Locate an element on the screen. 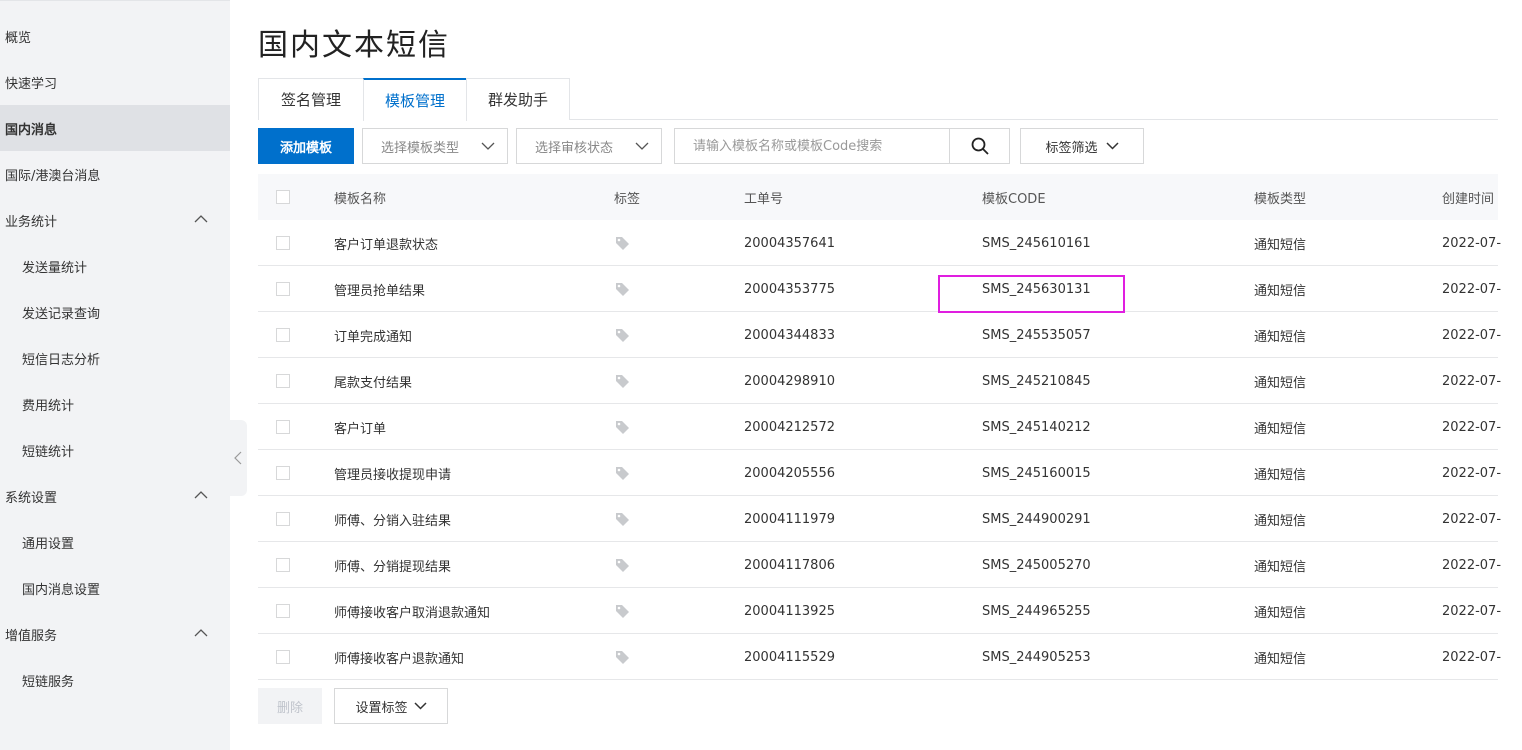 This screenshot has height=750, width=1522. sidebar-item-label: 短链统计 is located at coordinates (48, 452).